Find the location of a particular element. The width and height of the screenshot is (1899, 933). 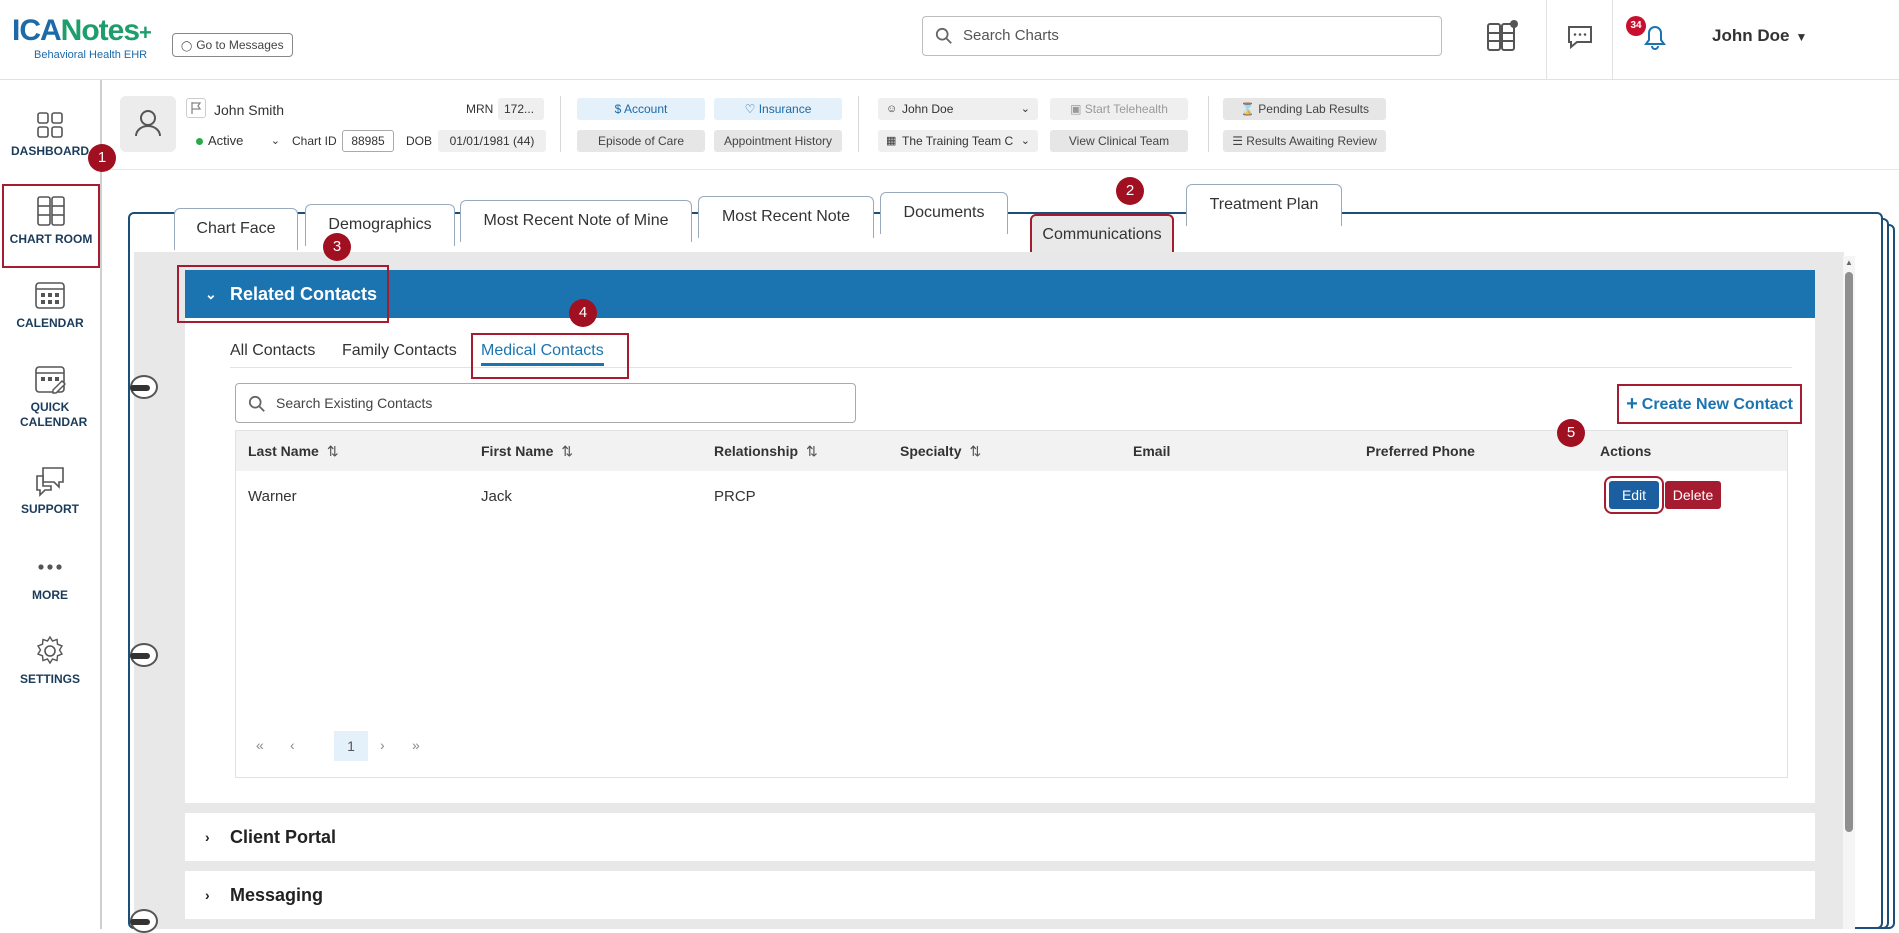

pending-lab-results-button: ⌛ Pending Lab Results is located at coordinates (1304, 109).